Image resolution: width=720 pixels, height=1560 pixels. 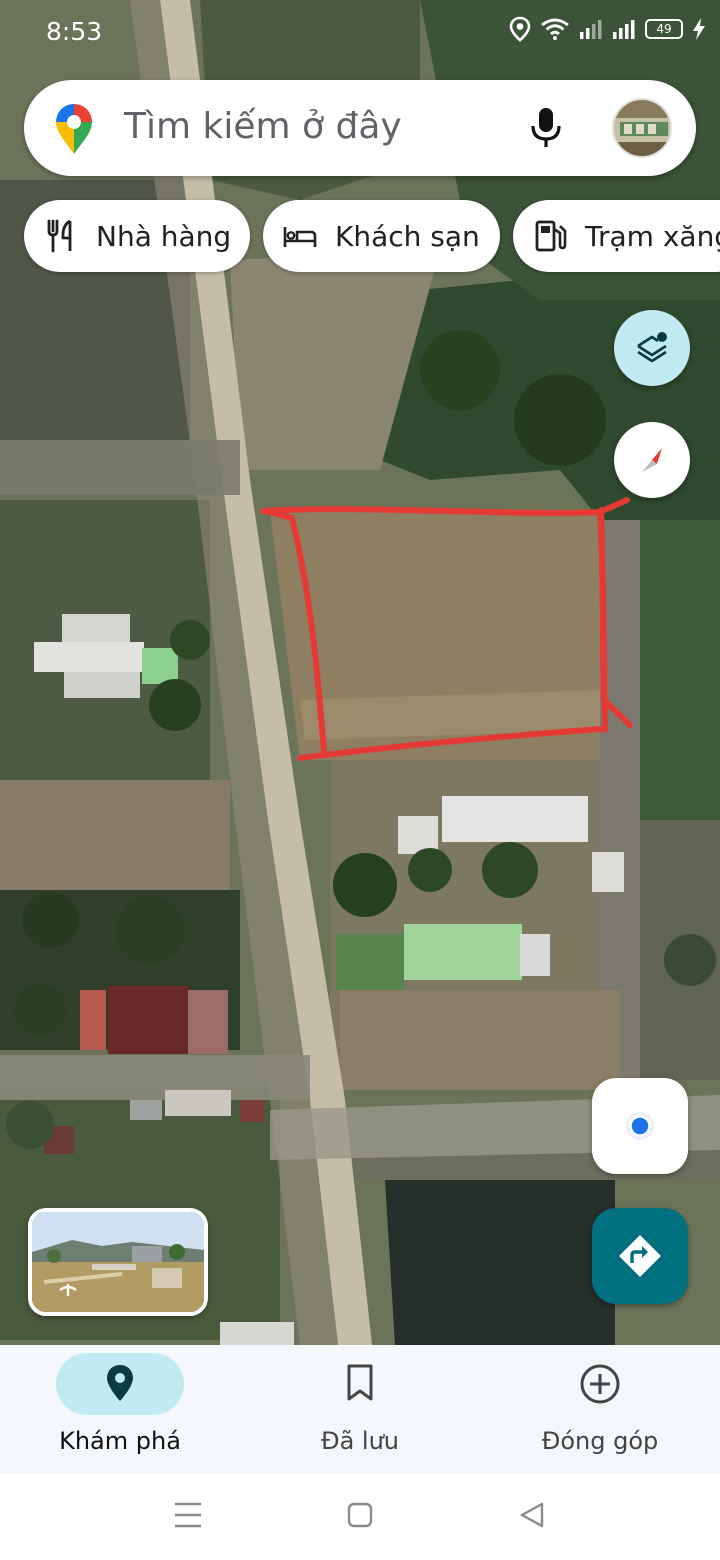 I want to click on bookmark-icon, so click(x=360, y=1382).